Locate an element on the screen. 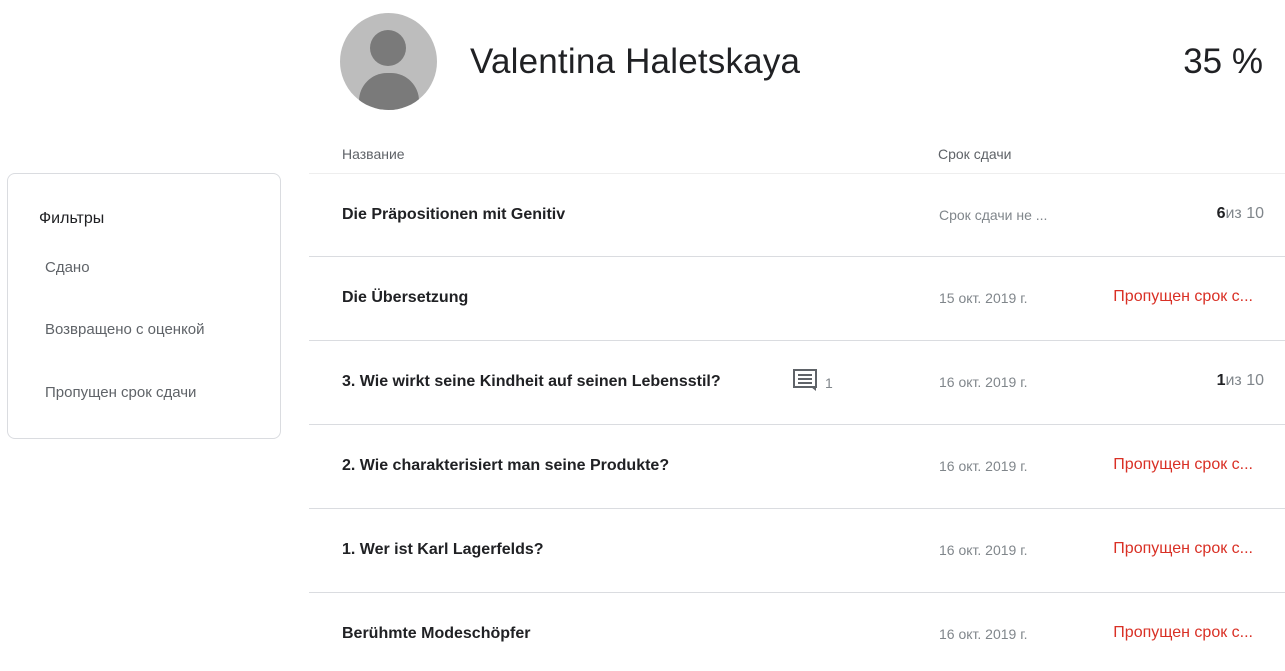  assignment-title: Berühmte Modeschöpfer is located at coordinates (436, 633).